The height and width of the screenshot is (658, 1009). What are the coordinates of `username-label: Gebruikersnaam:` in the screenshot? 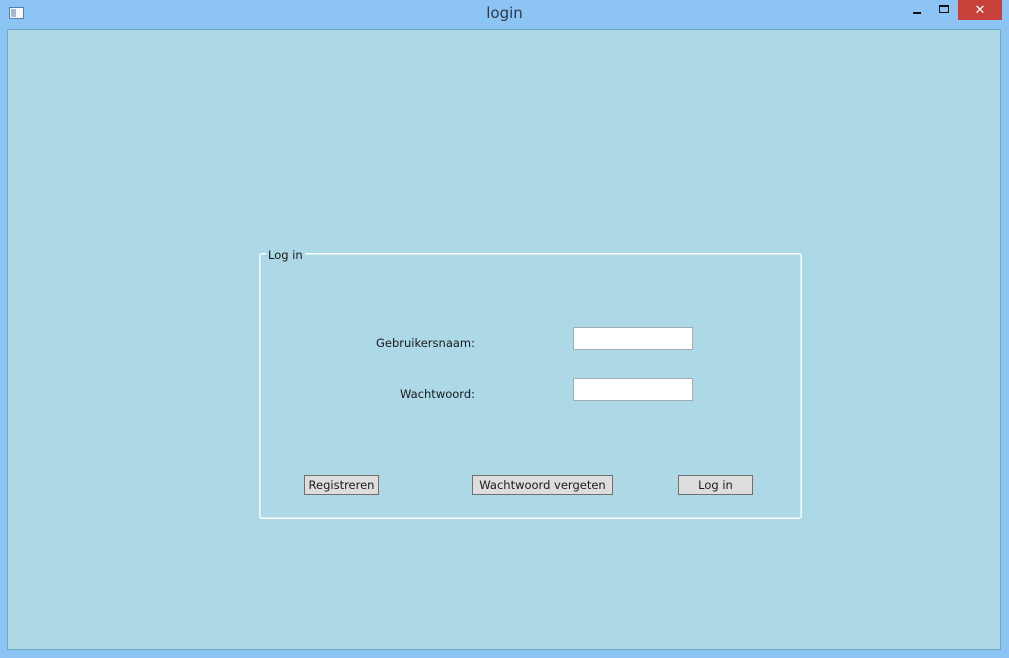 It's located at (425, 343).